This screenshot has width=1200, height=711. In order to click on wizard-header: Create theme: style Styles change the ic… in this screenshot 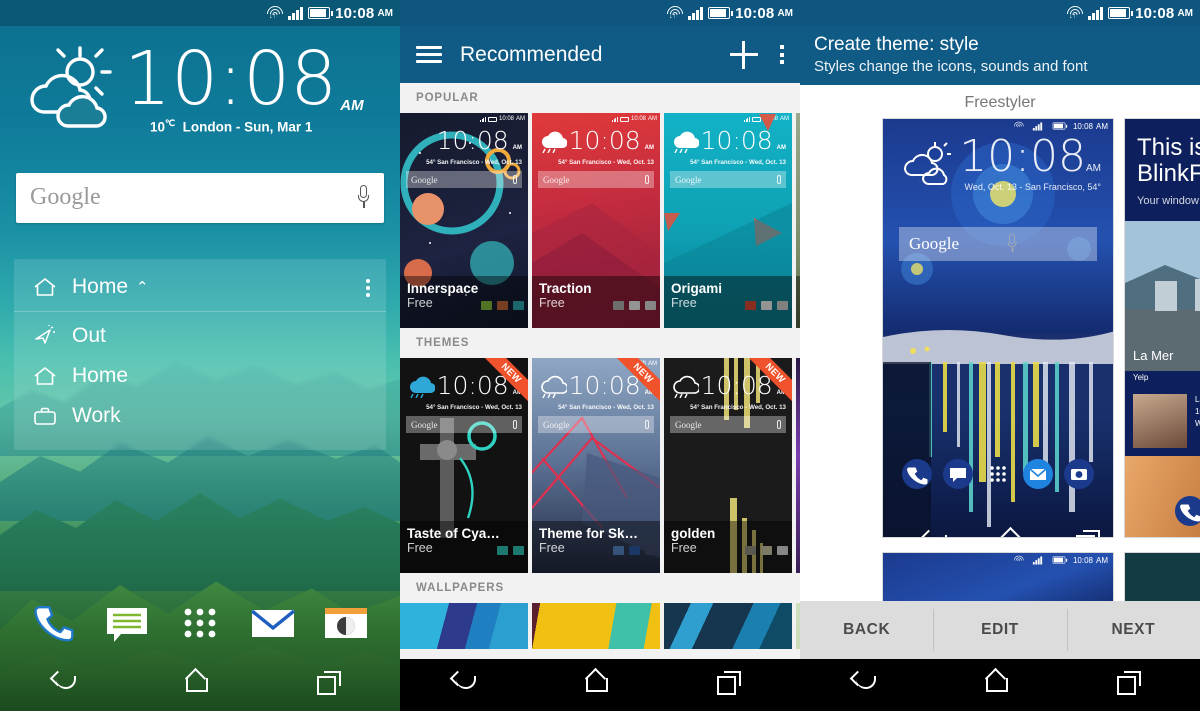, I will do `click(1000, 55)`.